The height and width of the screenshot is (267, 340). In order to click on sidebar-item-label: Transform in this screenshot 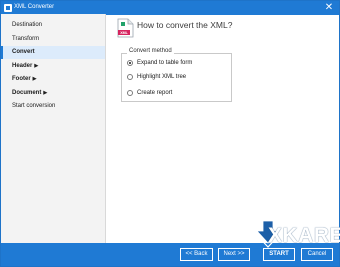, I will do `click(26, 39)`.